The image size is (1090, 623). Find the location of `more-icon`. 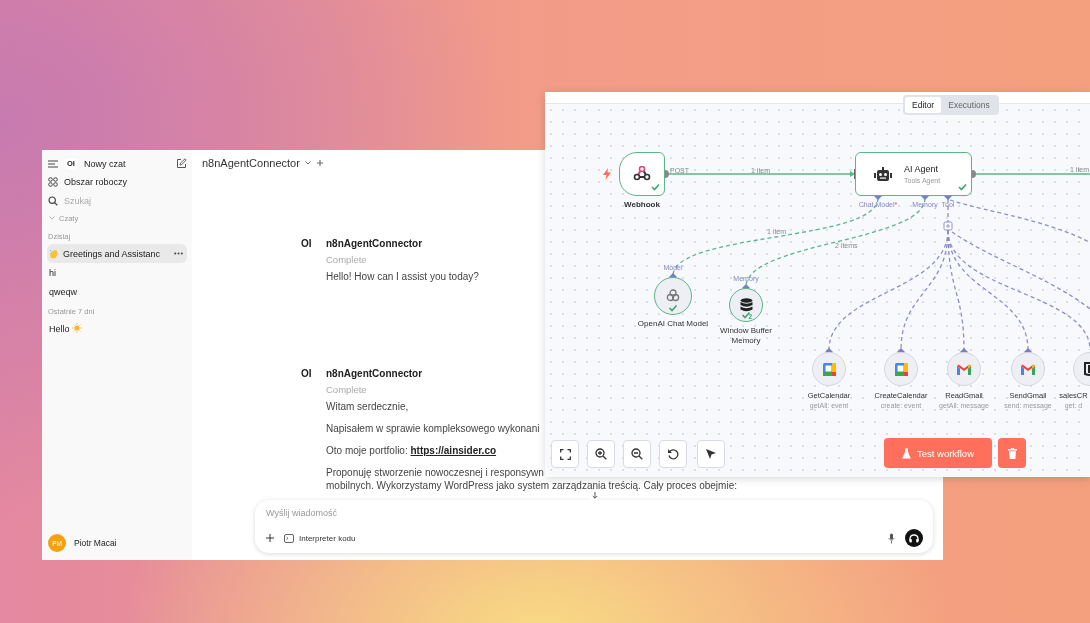

more-icon is located at coordinates (178, 253).